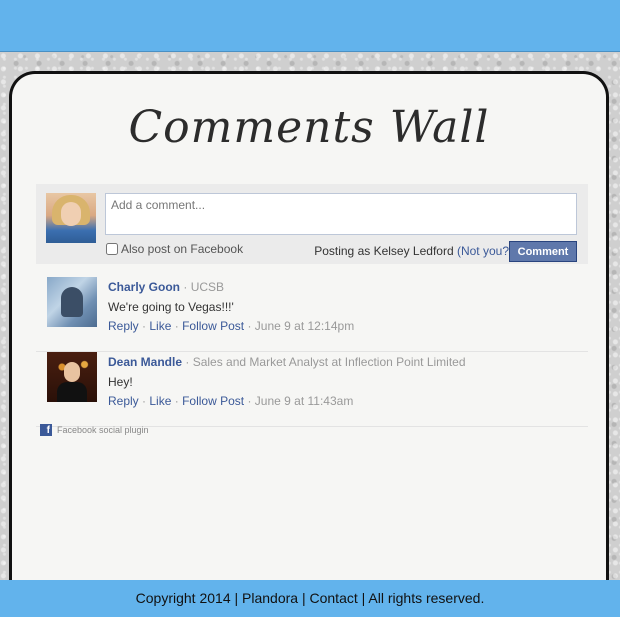 The image size is (620, 617). I want to click on also-post-checkbox, so click(112, 249).